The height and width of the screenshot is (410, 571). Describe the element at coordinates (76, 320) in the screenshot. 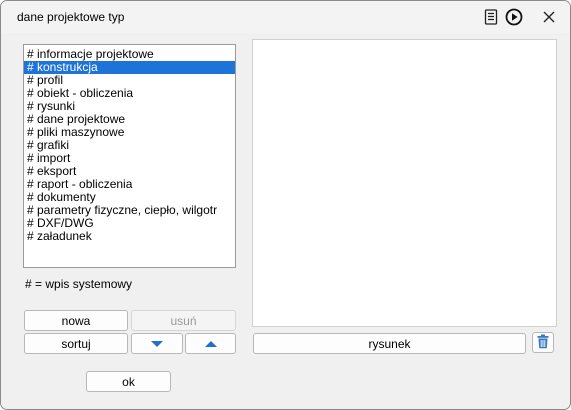

I see `new-button: nowa` at that location.